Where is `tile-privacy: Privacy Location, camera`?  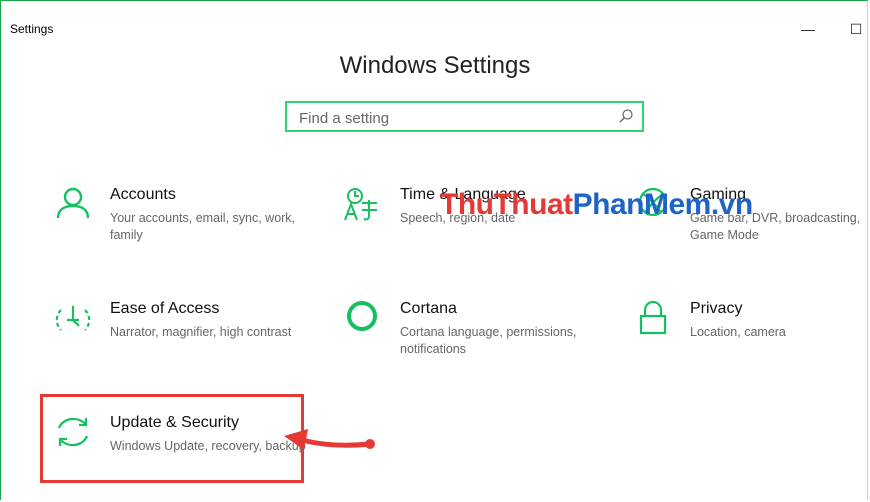
tile-privacy: Privacy Location, camera is located at coordinates (751, 340).